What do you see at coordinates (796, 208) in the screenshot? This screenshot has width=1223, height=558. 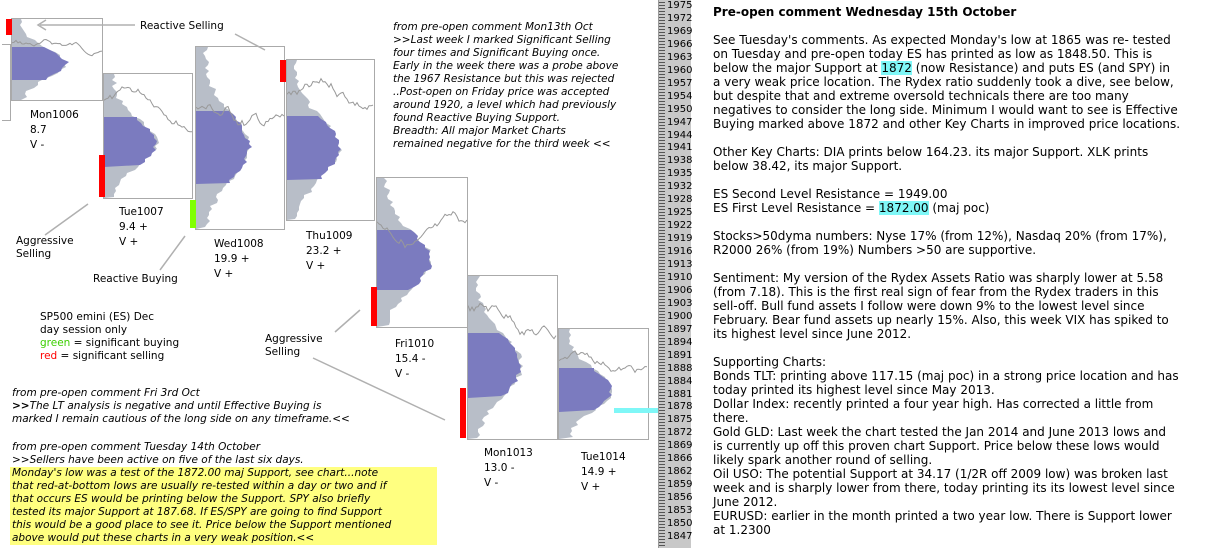 I see `comment-text: ES First Level Resistance =` at bounding box center [796, 208].